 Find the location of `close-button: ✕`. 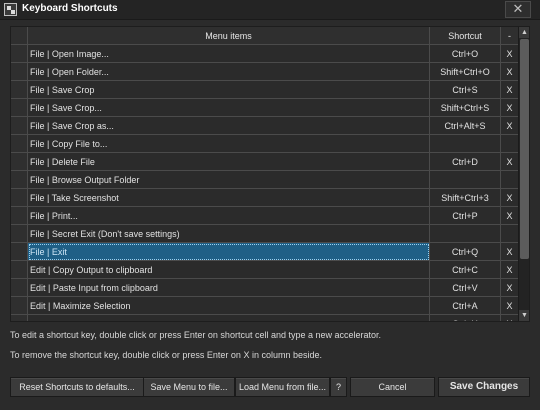

close-button: ✕ is located at coordinates (518, 9).